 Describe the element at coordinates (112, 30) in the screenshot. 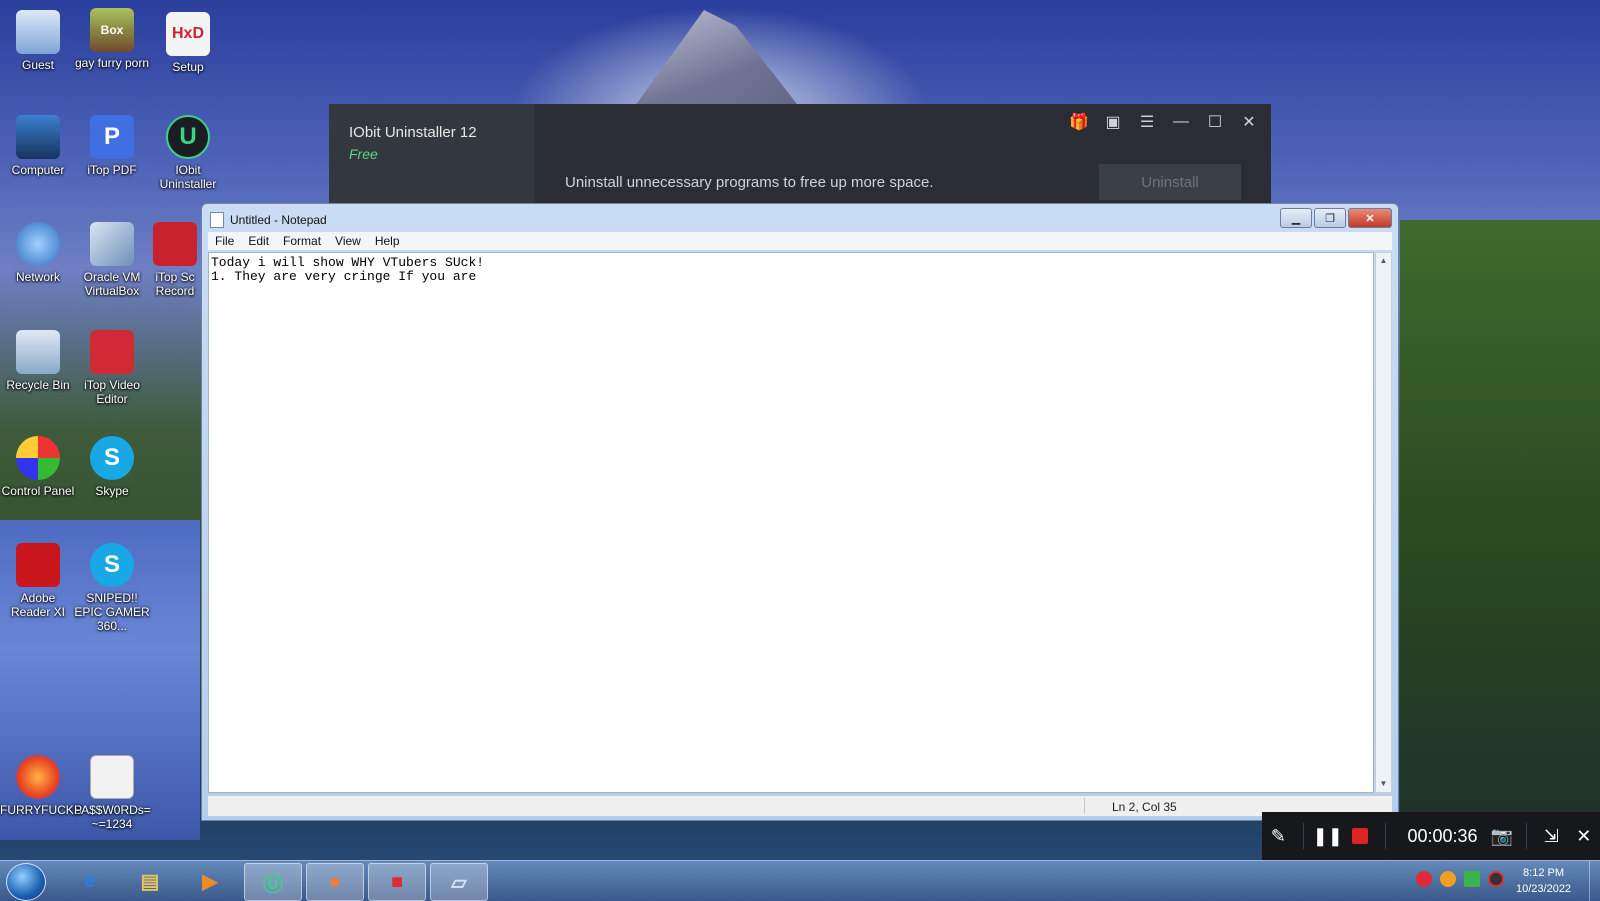

I see `box-icon: Box` at that location.